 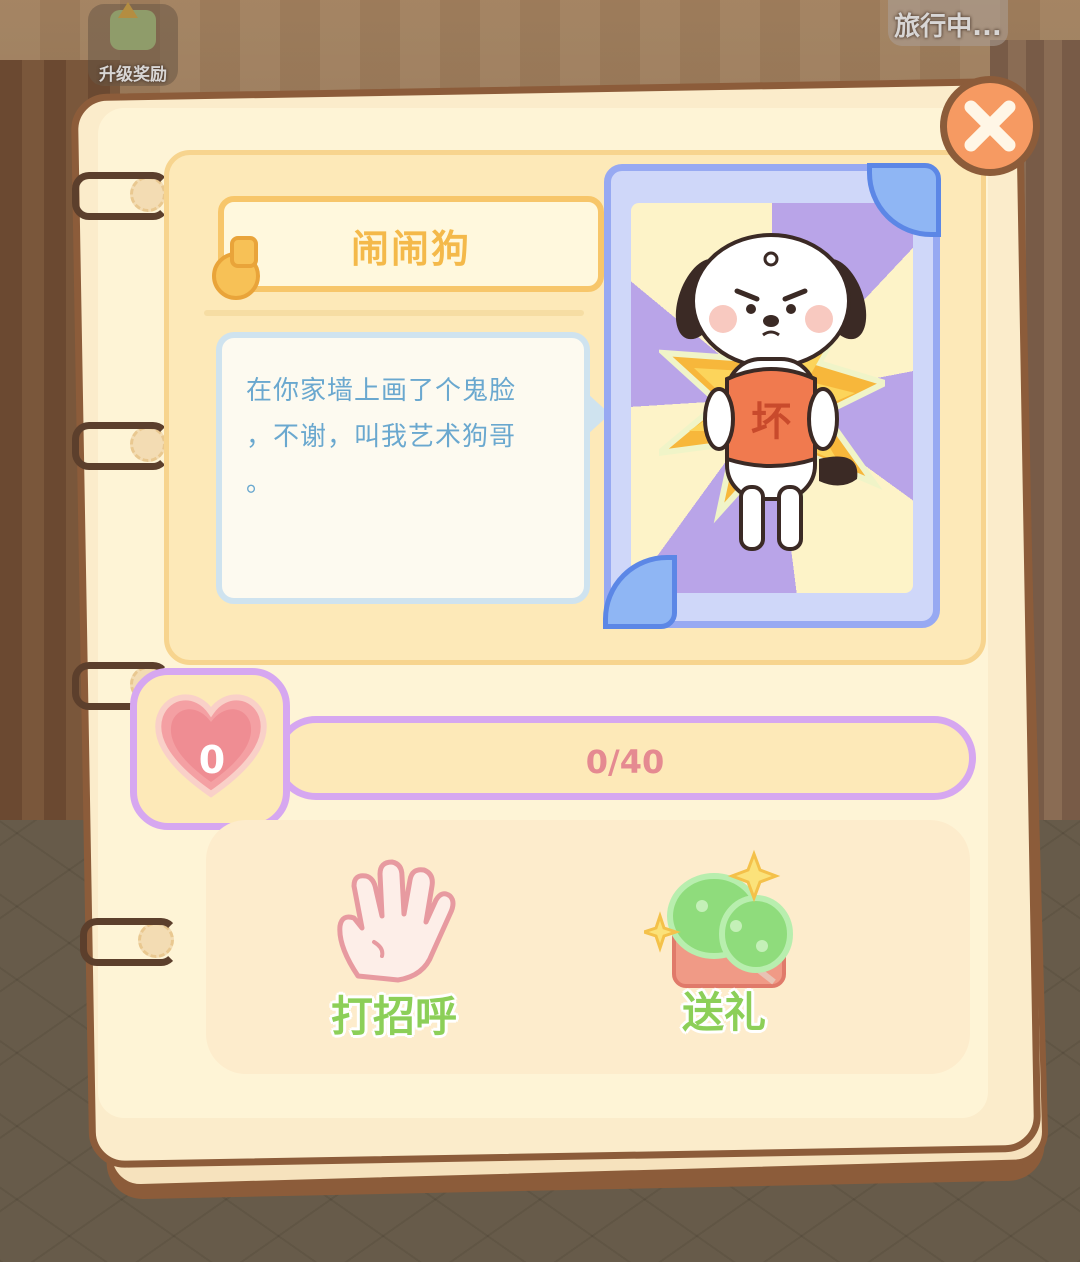 What do you see at coordinates (381, 391) in the screenshot?
I see `description-line: 在你家墙上画了个鬼脸` at bounding box center [381, 391].